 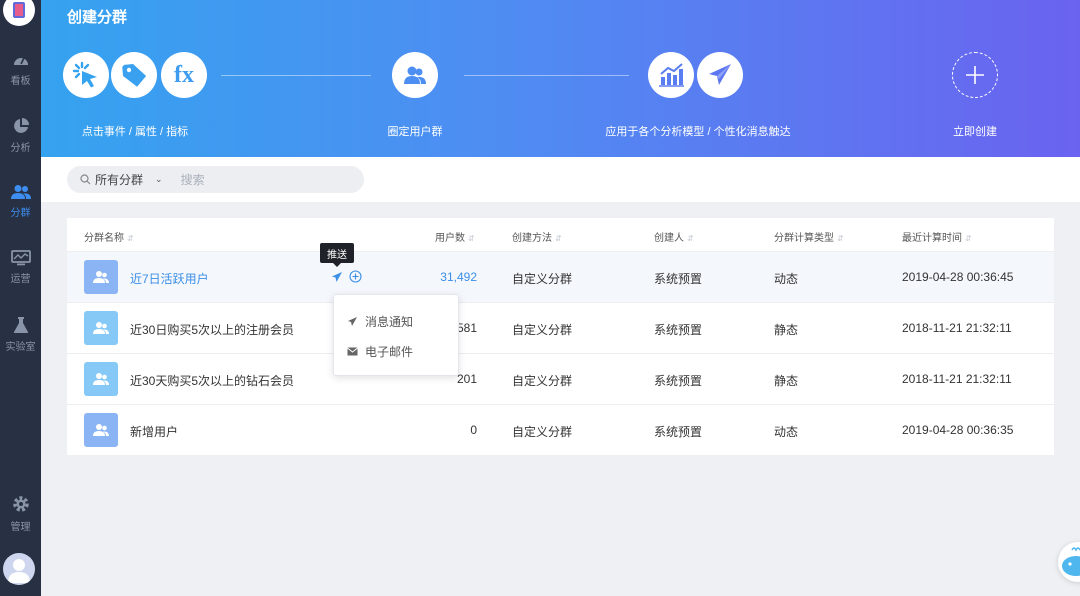 I want to click on send-icon, so click(x=352, y=321).